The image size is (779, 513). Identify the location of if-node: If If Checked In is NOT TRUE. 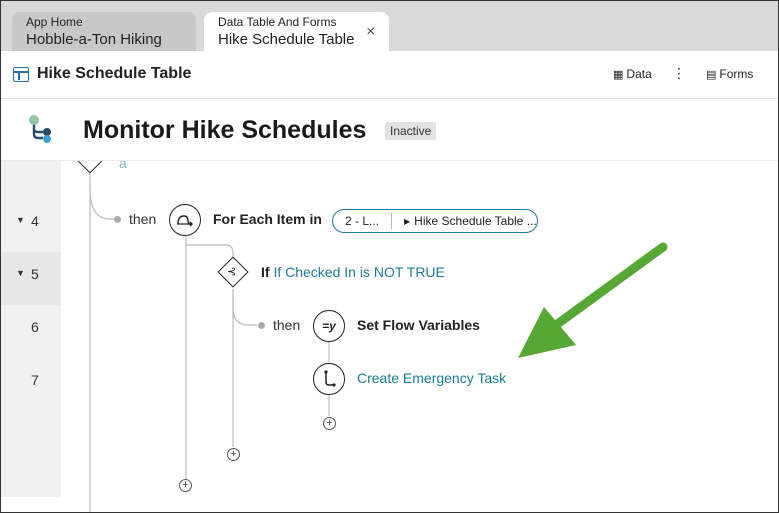
(353, 272).